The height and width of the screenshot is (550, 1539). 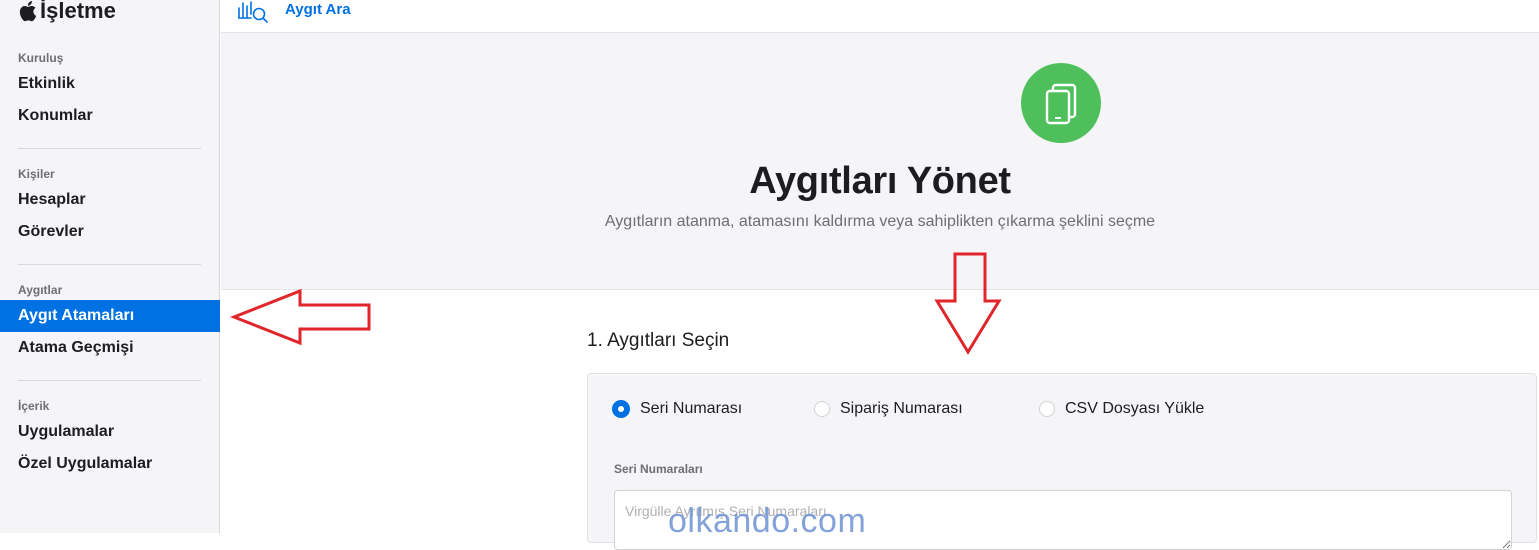 I want to click on radio-label: Sipariş Numarası, so click(x=901, y=408).